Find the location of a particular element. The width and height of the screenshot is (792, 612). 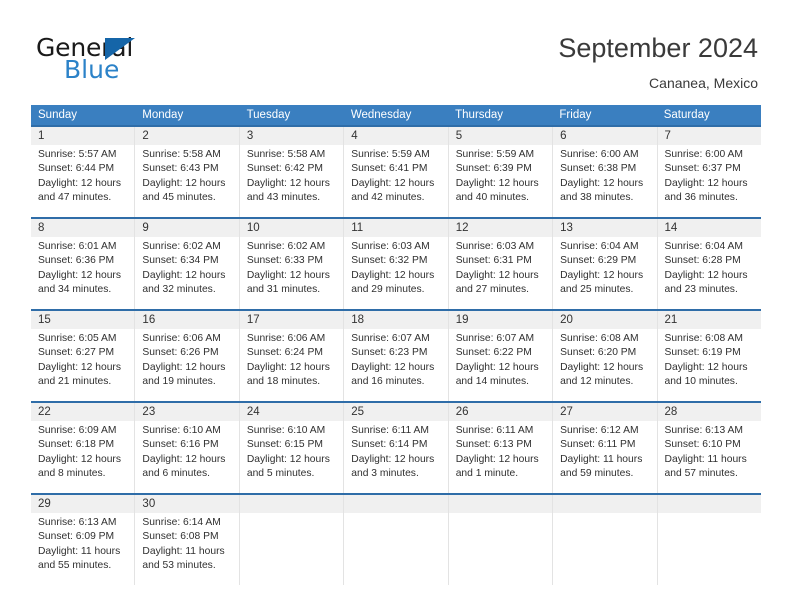

day-number: 4 is located at coordinates (396, 136).